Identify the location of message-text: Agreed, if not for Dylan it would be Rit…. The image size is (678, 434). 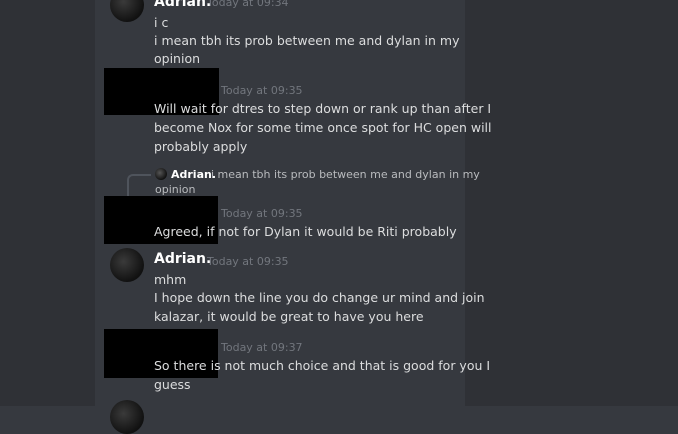
(305, 231).